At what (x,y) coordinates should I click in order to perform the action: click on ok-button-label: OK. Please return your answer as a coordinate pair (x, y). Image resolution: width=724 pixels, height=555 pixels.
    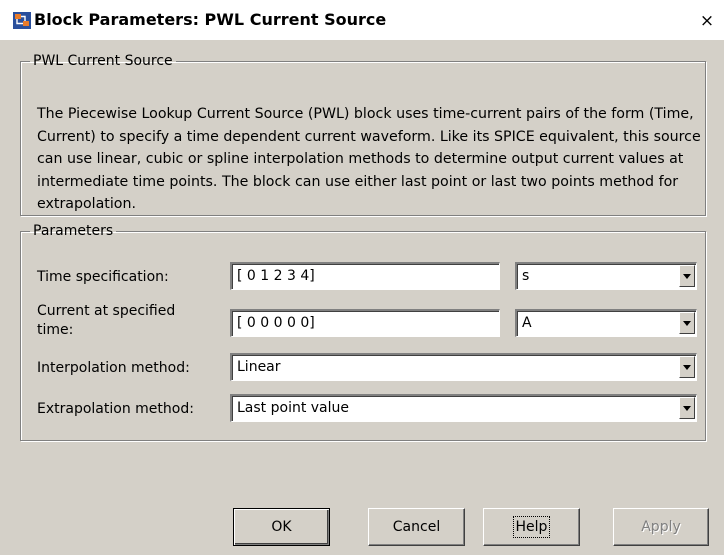
    Looking at the image, I should click on (281, 527).